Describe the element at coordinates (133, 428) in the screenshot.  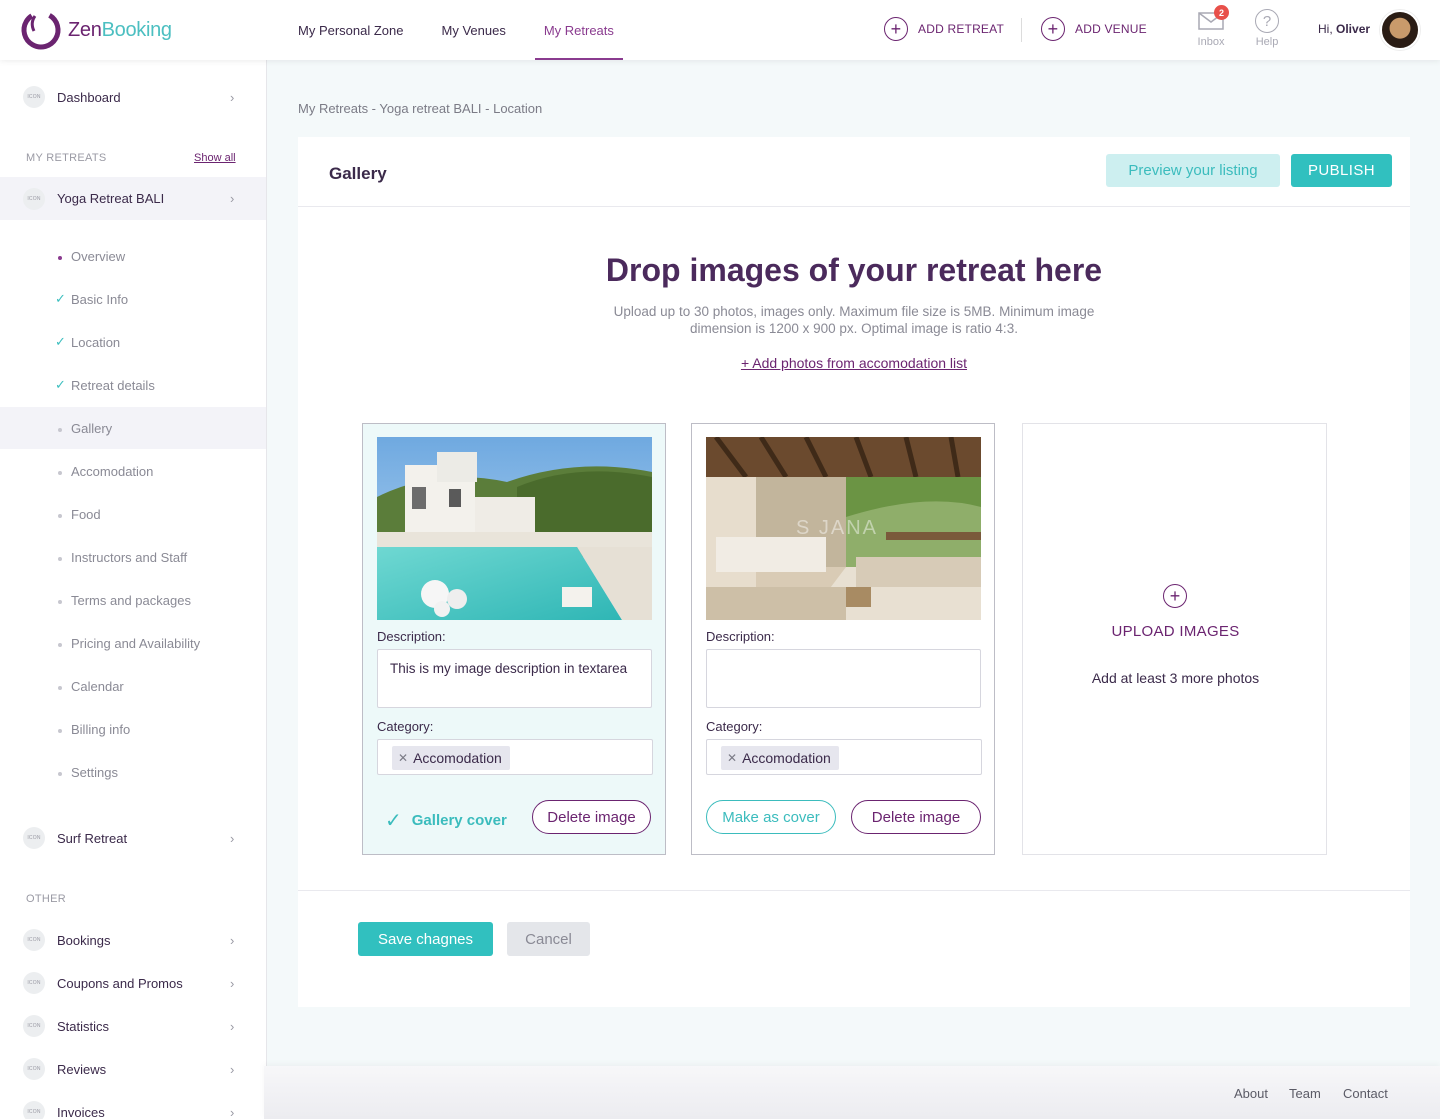
I see `sidebar-sub-gallery: Gallery` at that location.